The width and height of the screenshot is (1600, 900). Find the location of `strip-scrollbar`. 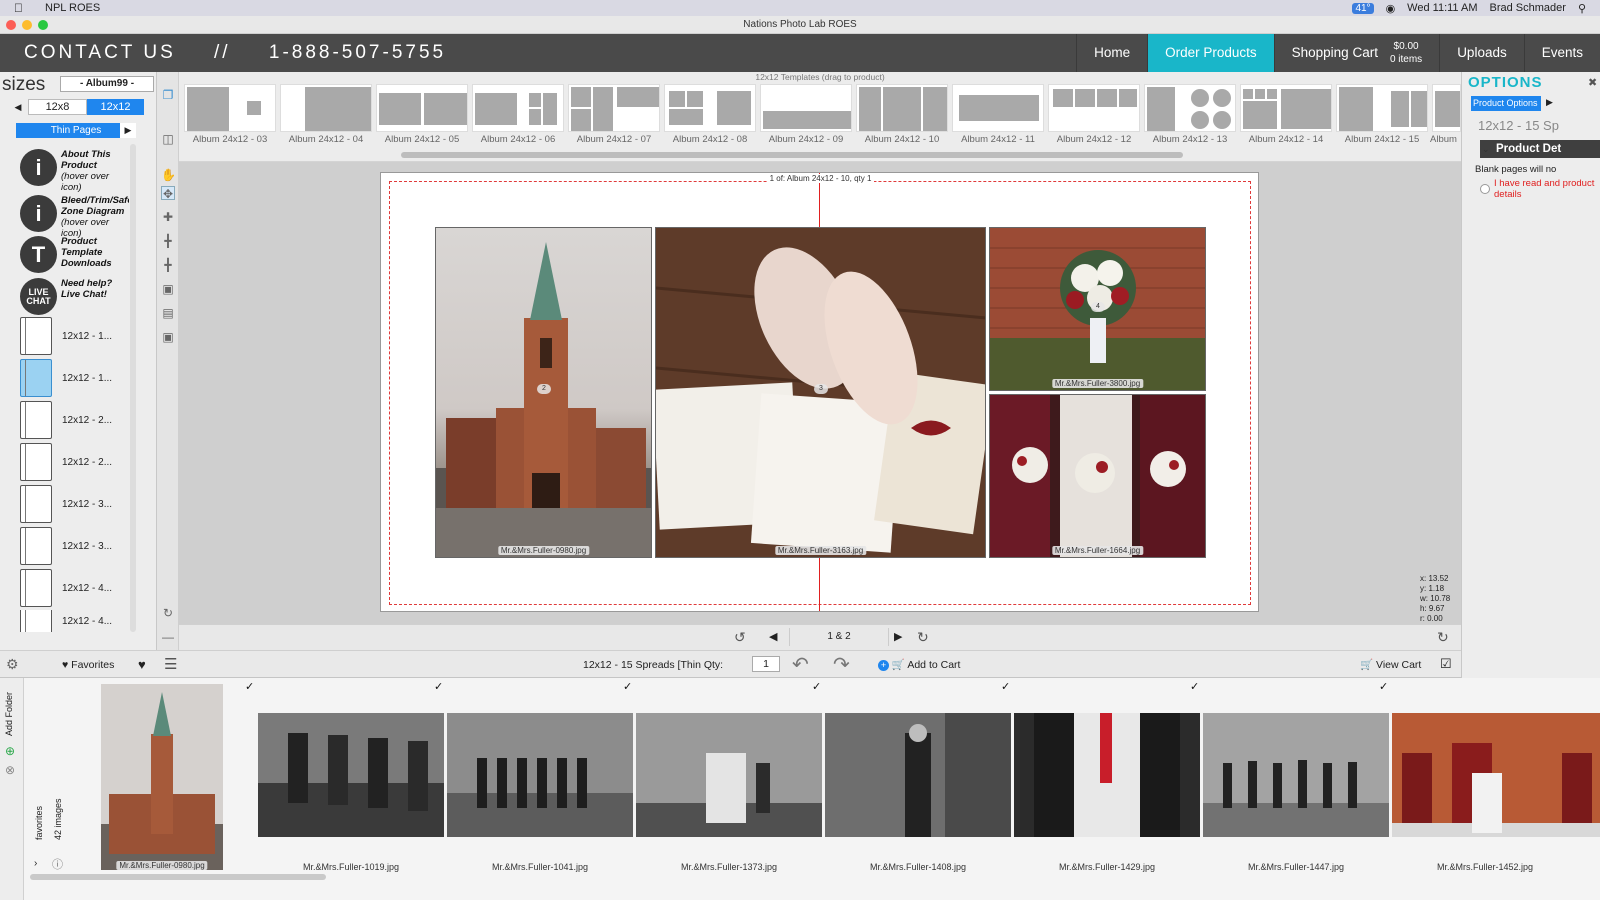

strip-scrollbar is located at coordinates (792, 155).